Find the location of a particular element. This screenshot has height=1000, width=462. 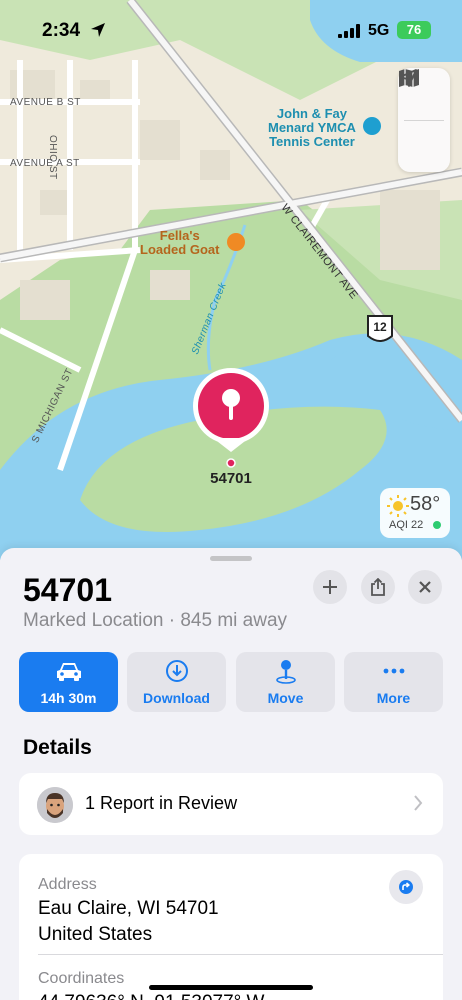

close-icon is located at coordinates (425, 587).